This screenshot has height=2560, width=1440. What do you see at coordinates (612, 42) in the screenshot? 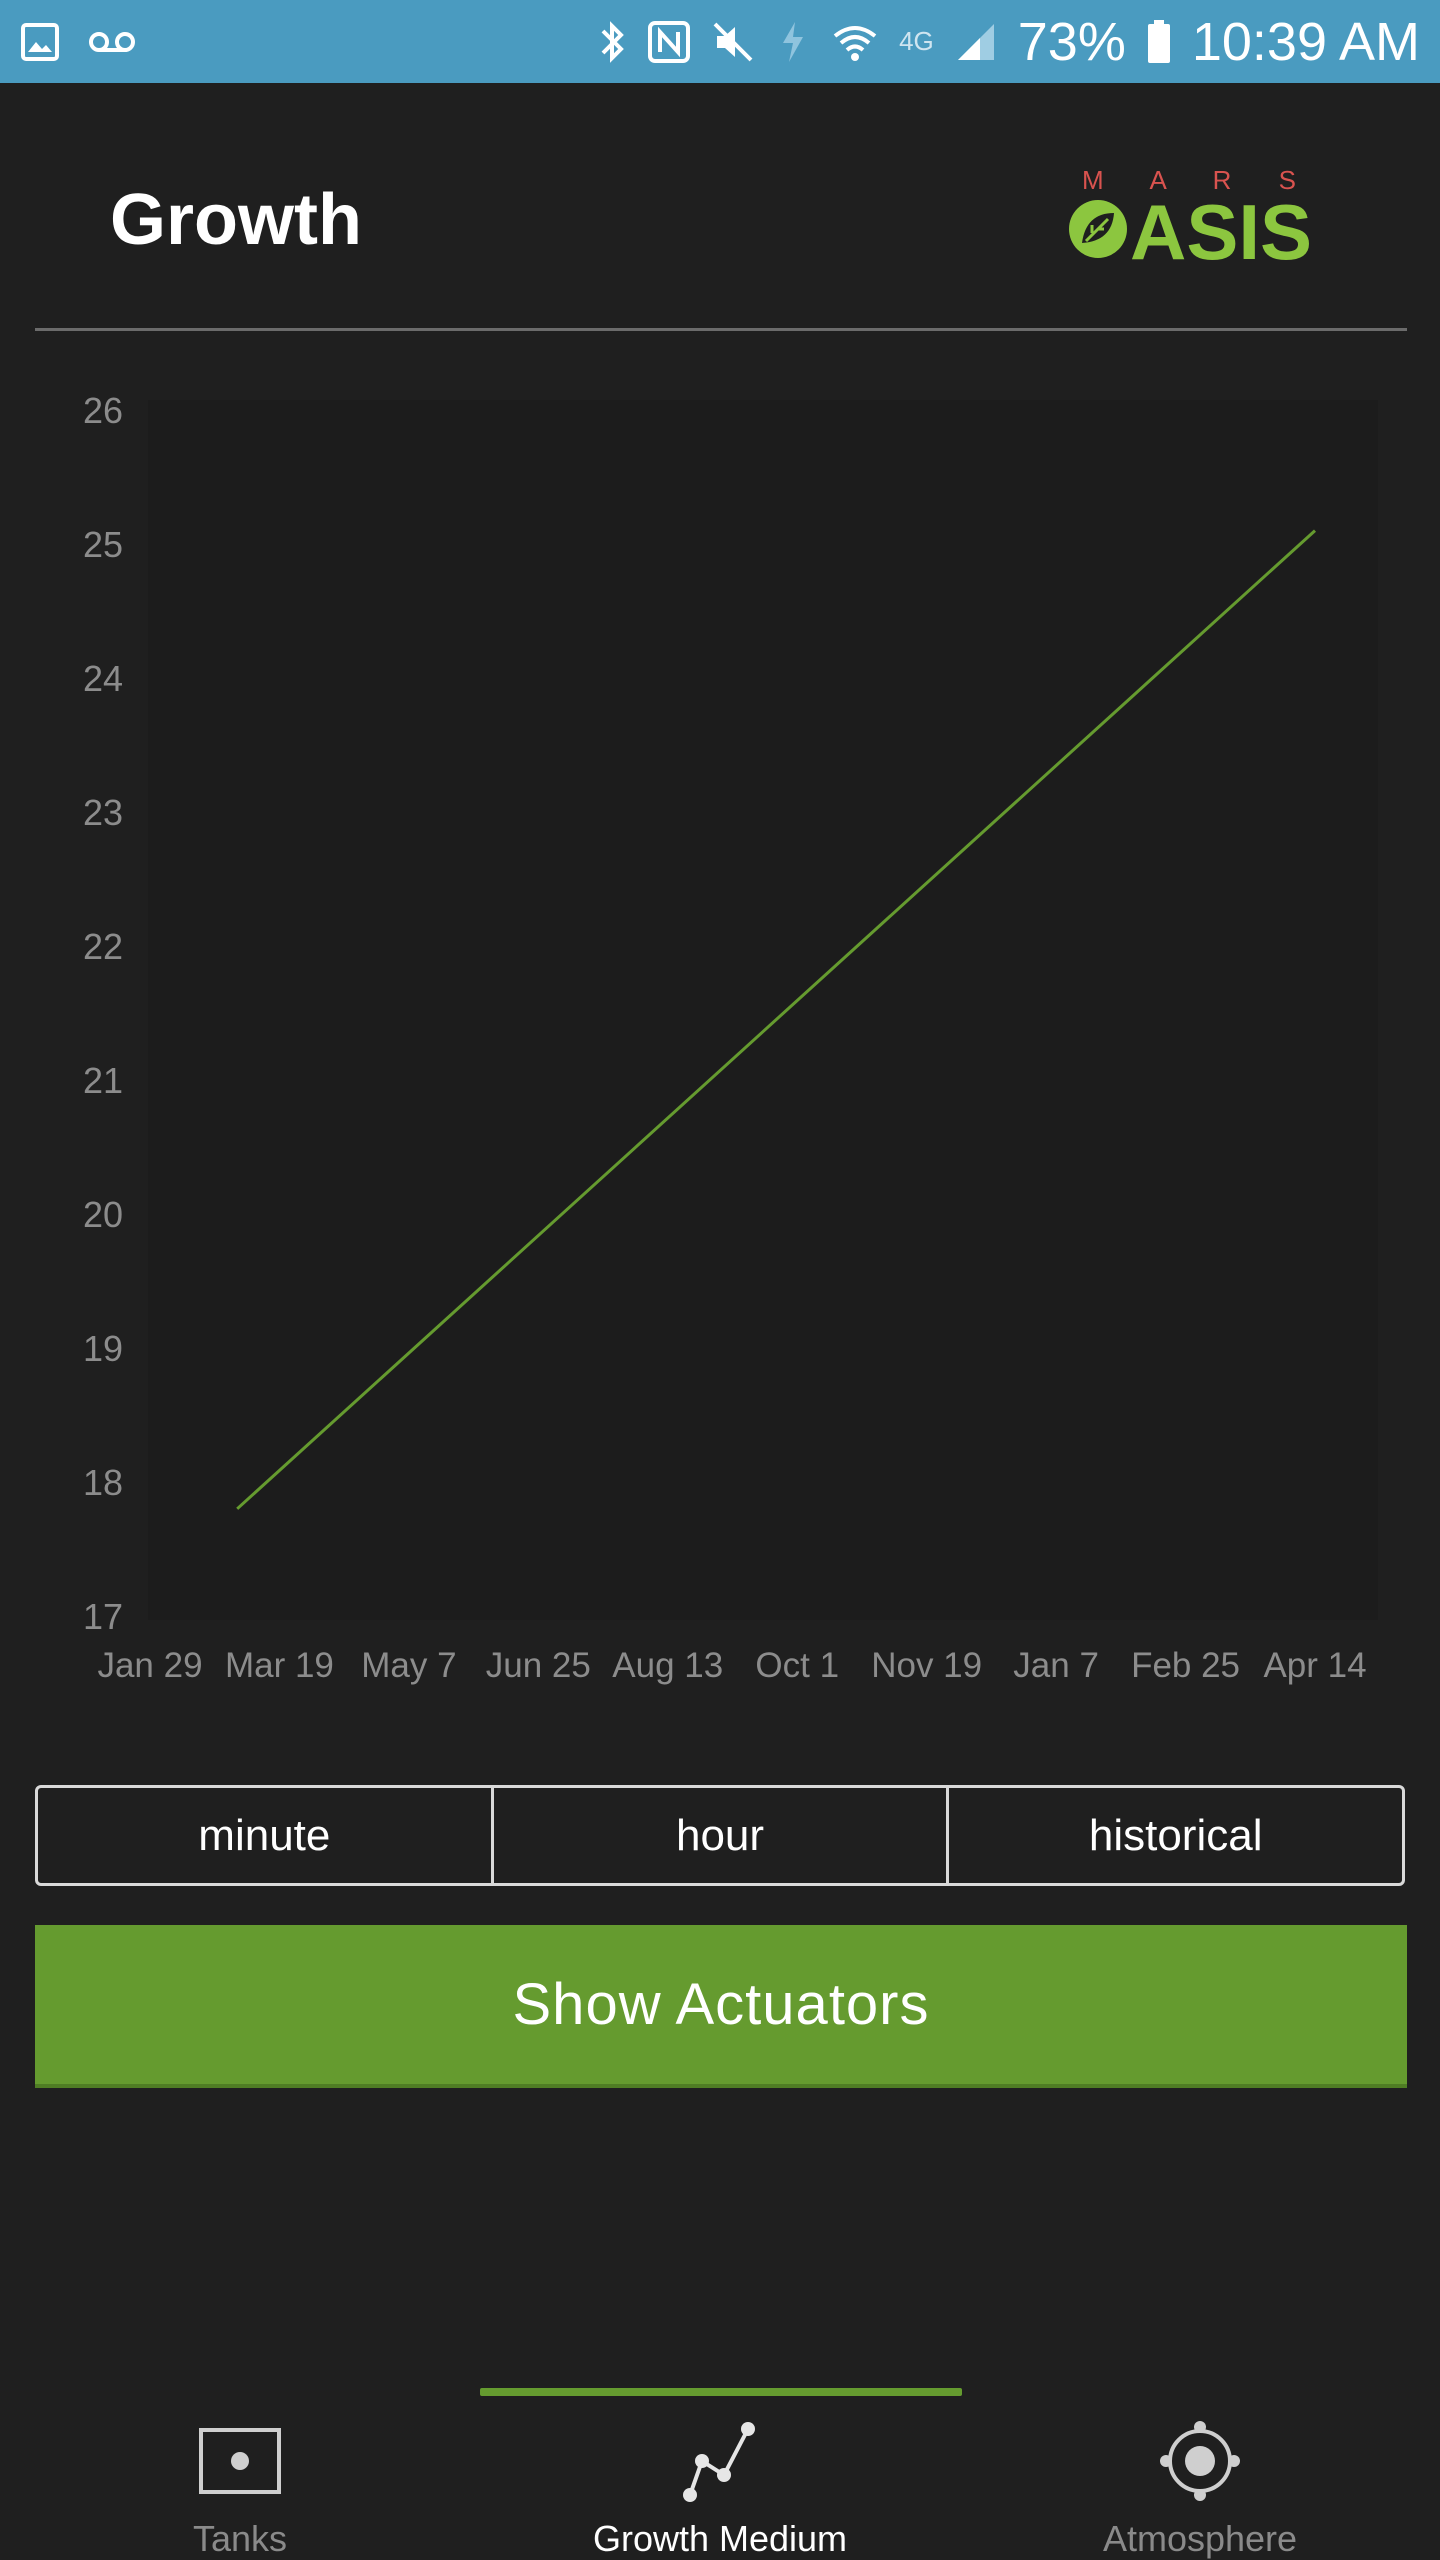
I see `bluetooth-icon` at bounding box center [612, 42].